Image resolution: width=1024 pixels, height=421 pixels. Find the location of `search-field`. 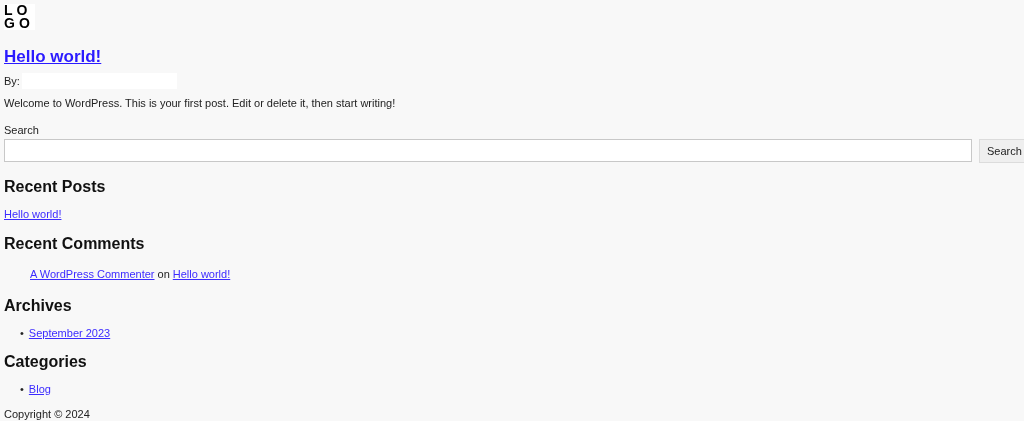

search-field is located at coordinates (488, 150).